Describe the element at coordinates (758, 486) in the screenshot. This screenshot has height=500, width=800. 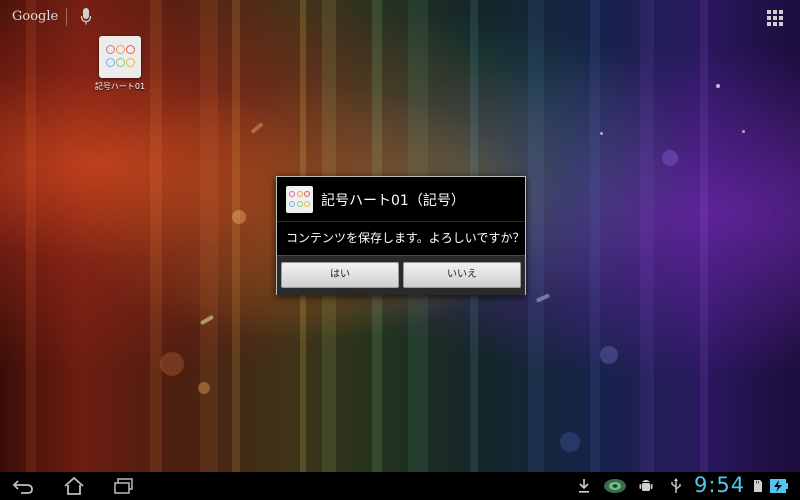
I see `sd-card-icon` at that location.